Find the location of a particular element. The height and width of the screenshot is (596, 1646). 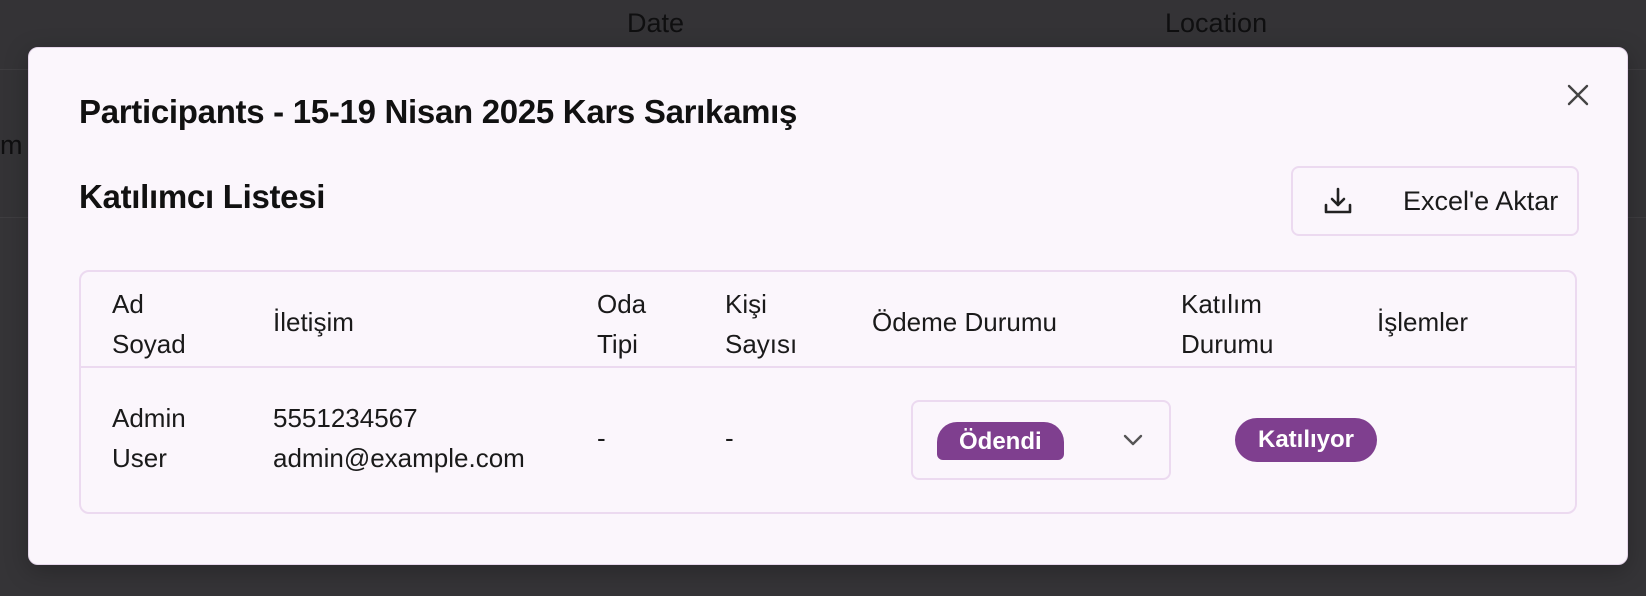

participant-phone: 5551234567 is located at coordinates (345, 418).